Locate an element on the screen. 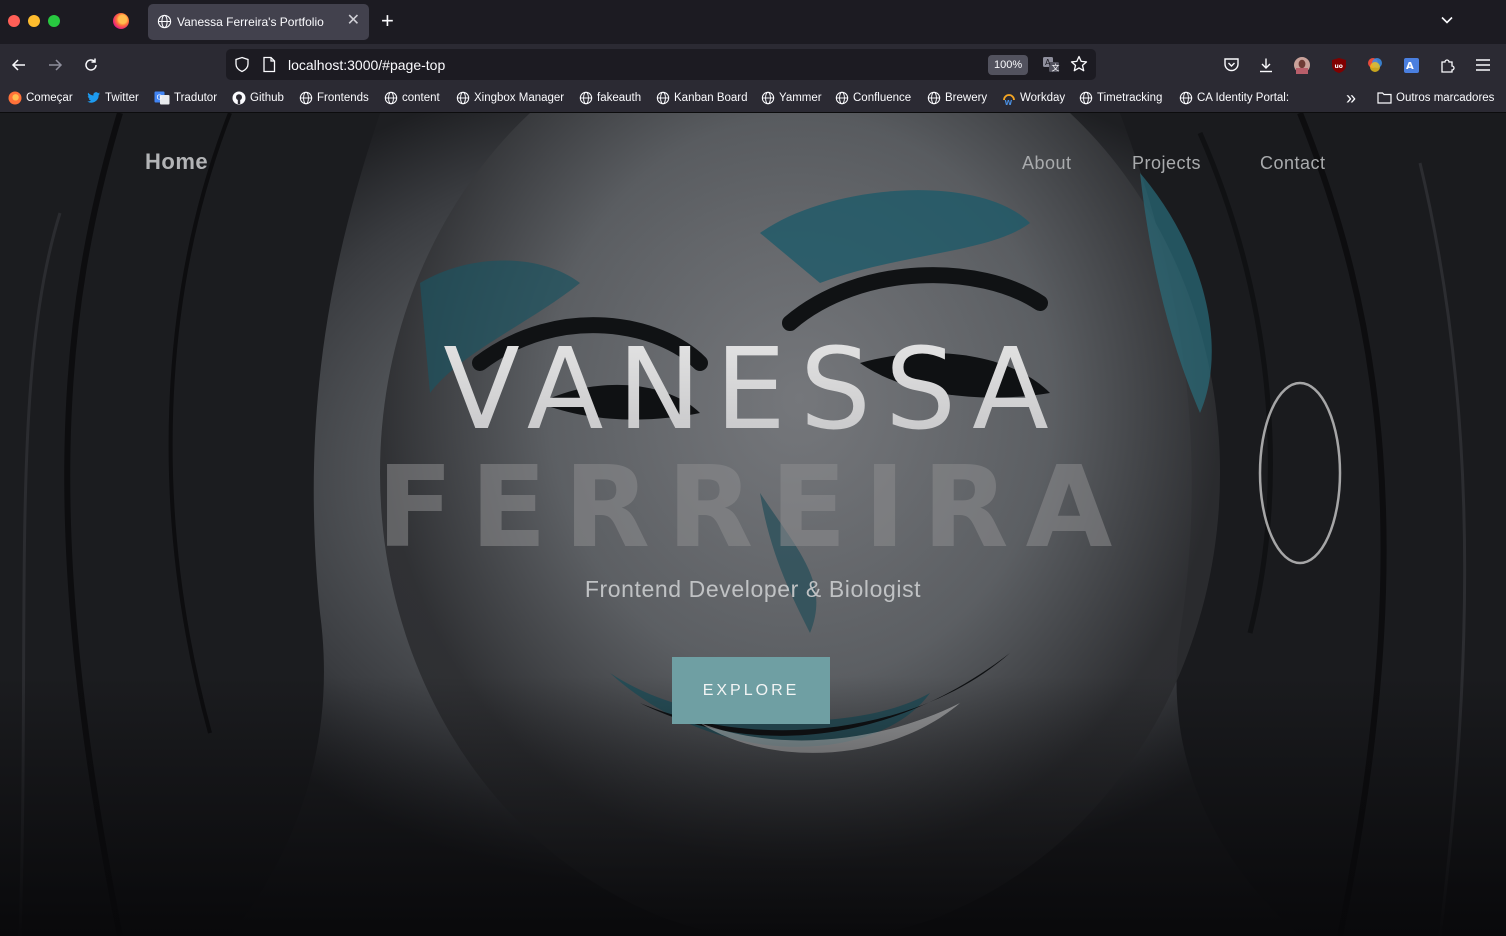 The image size is (1506, 936). maximize-window-button is located at coordinates (54, 21).